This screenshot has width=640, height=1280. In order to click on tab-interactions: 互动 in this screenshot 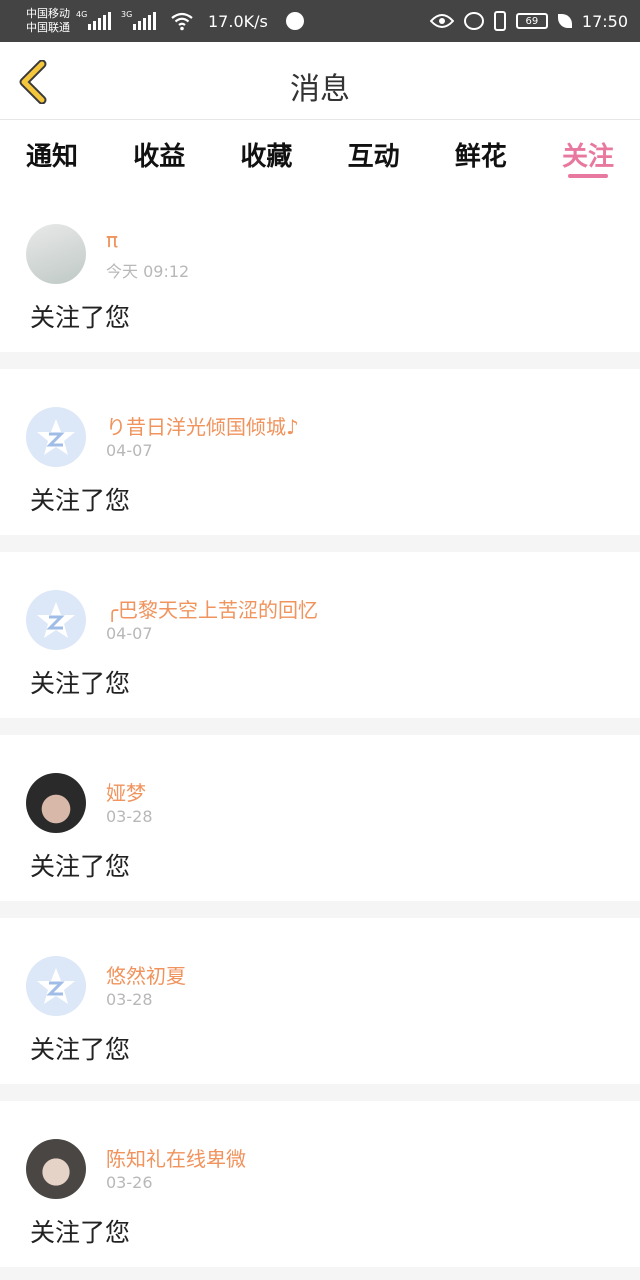, I will do `click(374, 153)`.